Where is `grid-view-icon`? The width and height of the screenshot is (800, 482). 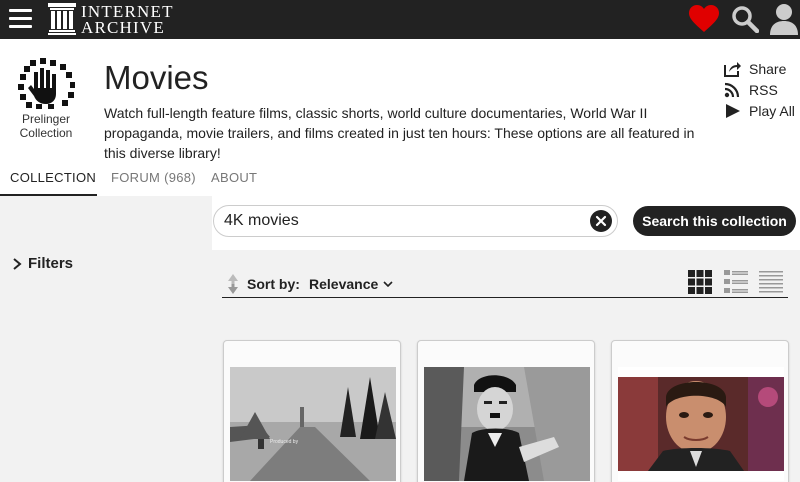 grid-view-icon is located at coordinates (700, 282).